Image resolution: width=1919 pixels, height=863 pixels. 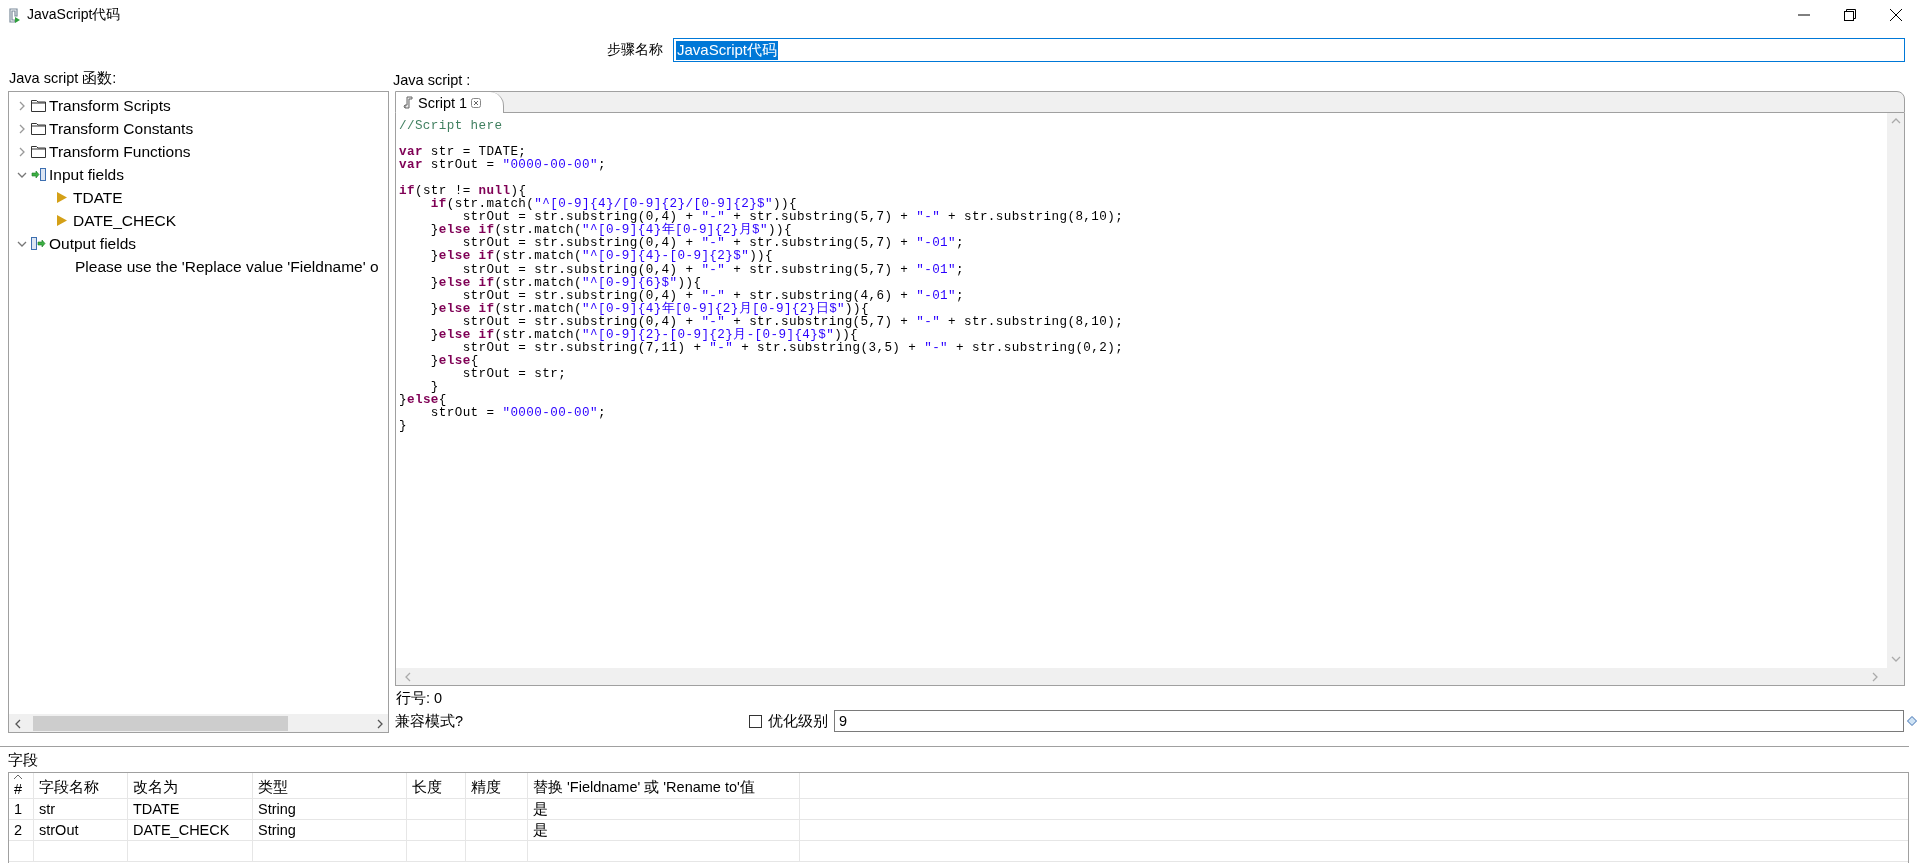 What do you see at coordinates (74, 15) in the screenshot?
I see `window-title: JavaScript代码` at bounding box center [74, 15].